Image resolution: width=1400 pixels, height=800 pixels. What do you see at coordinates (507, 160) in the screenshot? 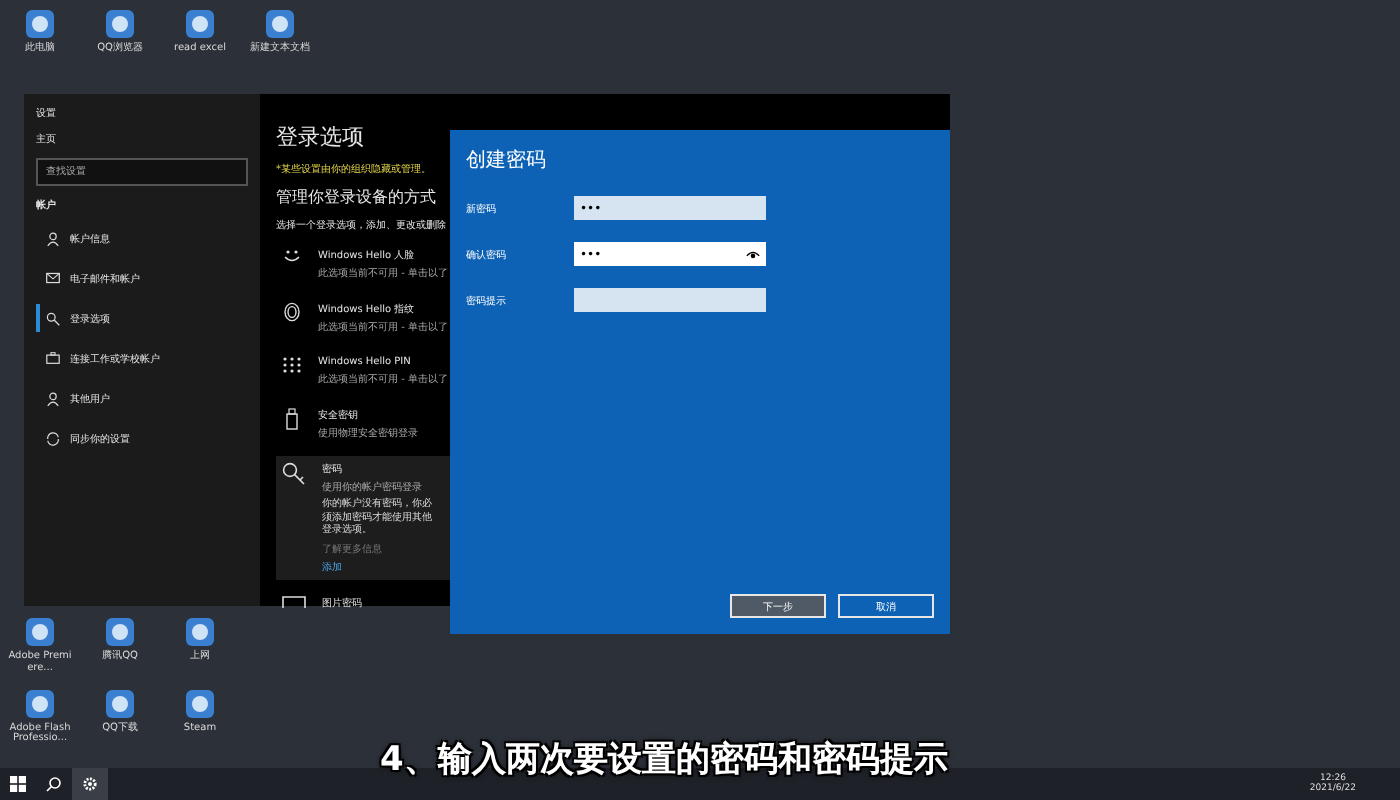
I see `dialog-title: 创建密码` at bounding box center [507, 160].